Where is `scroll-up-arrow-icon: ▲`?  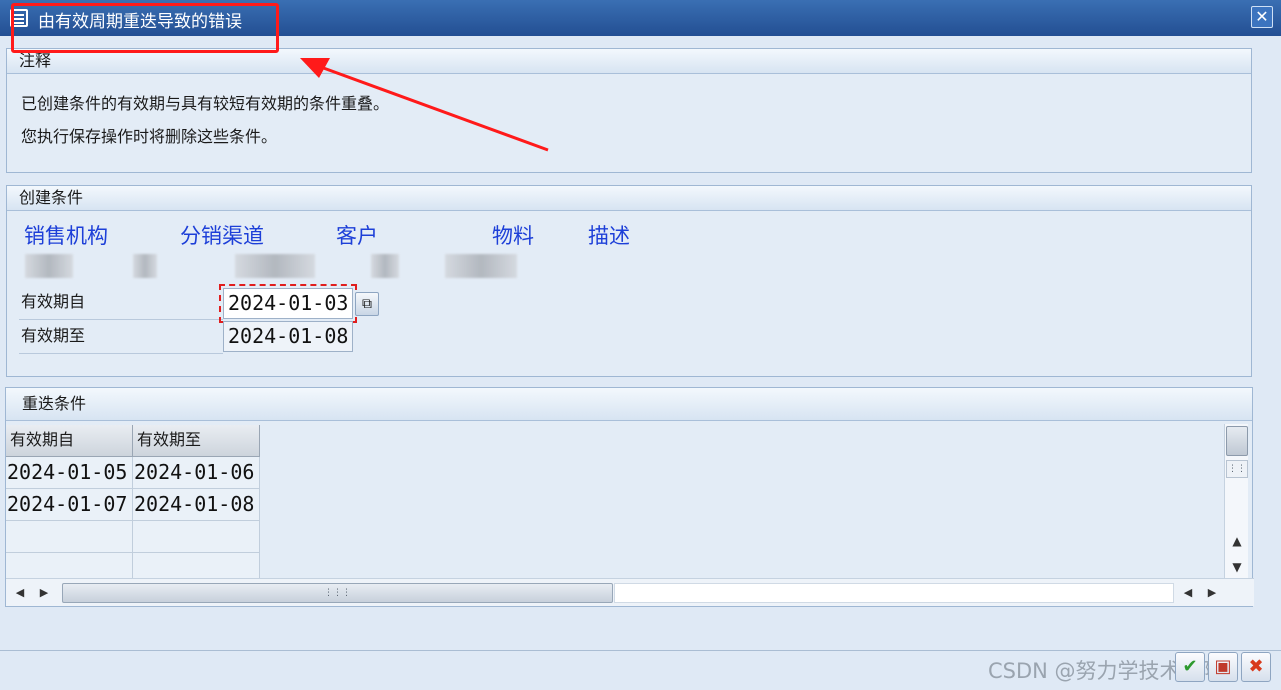
scroll-up-arrow-icon: ▲ is located at coordinates (1237, 541).